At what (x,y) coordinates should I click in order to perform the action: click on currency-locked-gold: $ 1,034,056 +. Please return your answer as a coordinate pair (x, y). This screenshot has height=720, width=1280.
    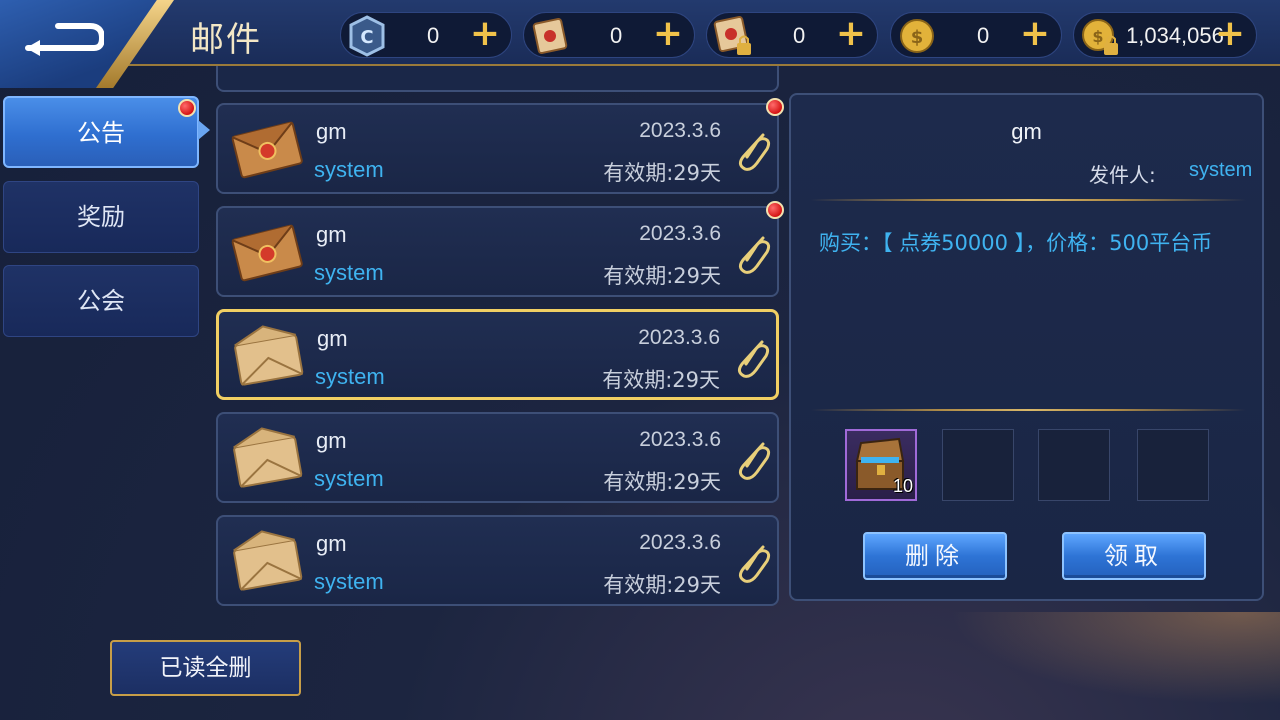
    Looking at the image, I should click on (1165, 35).